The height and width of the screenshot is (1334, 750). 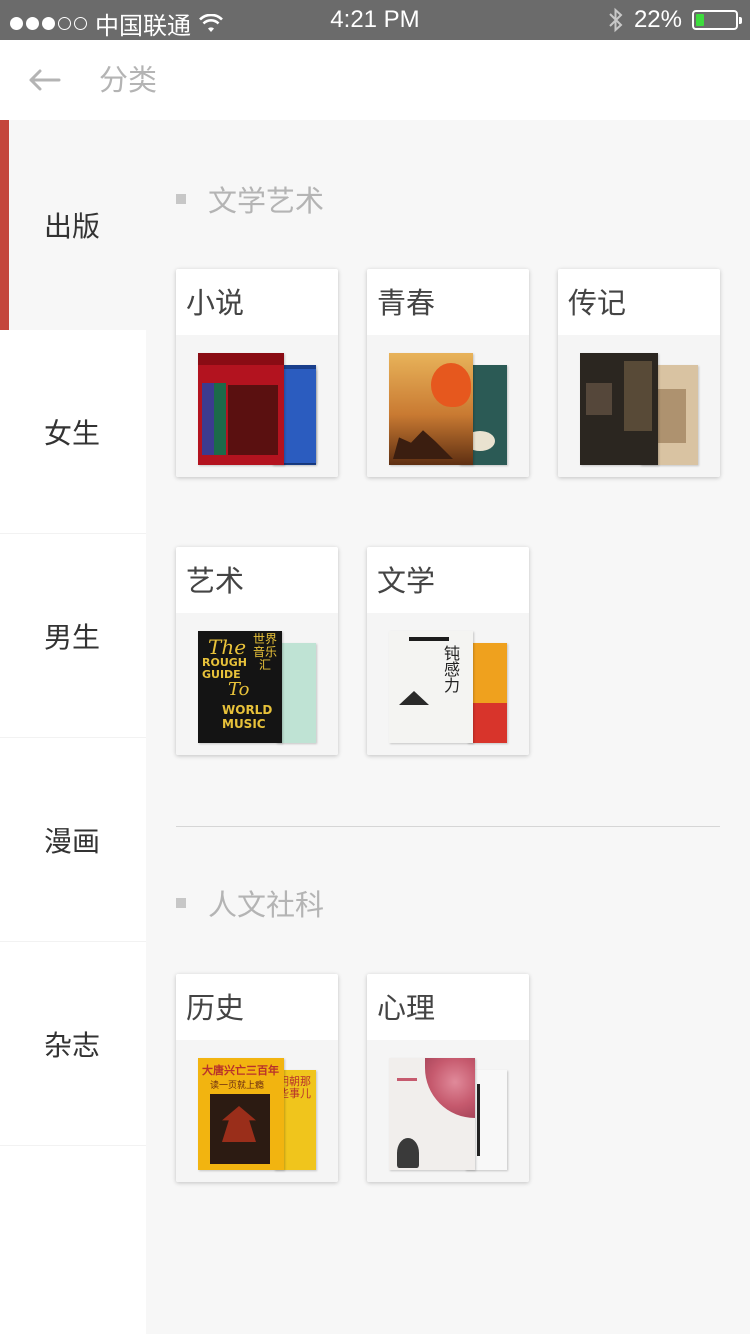 I want to click on back-arrow-icon, so click(x=45, y=80).